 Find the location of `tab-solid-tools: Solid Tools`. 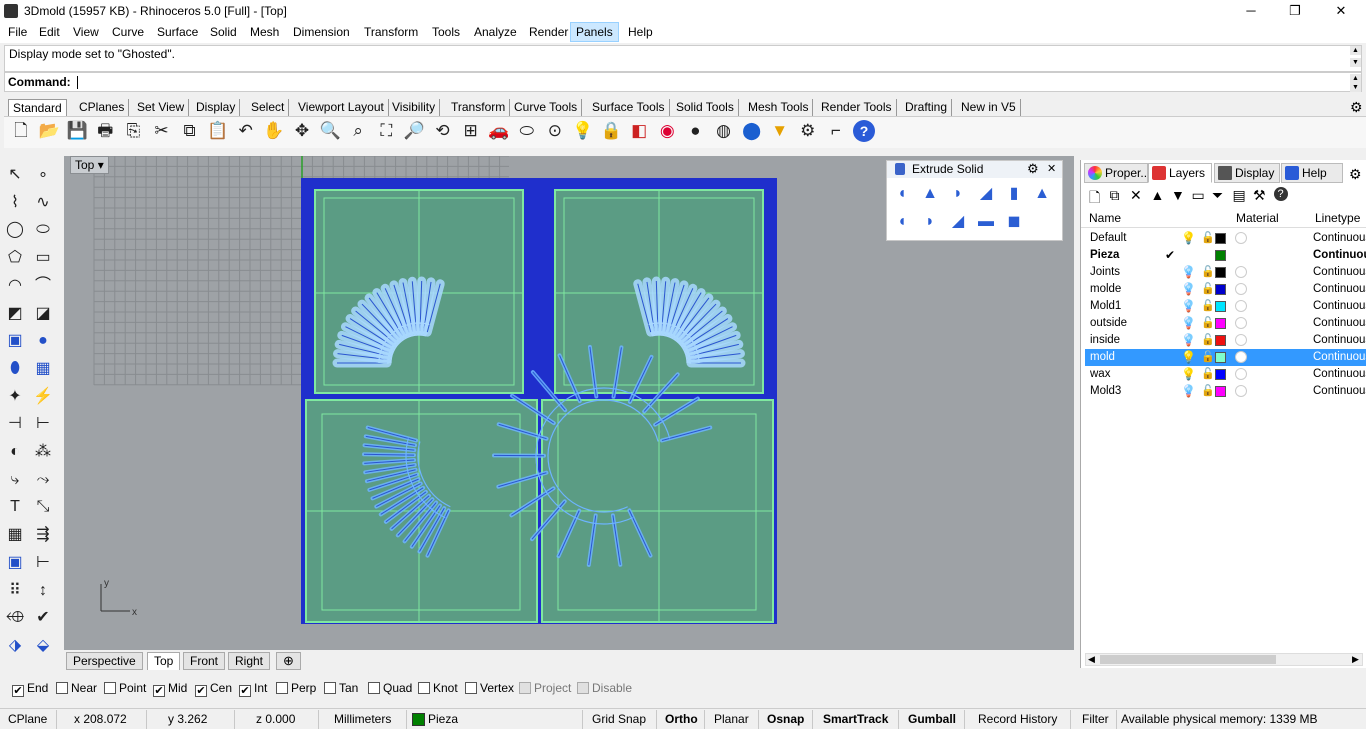

tab-solid-tools: Solid Tools is located at coordinates (705, 107).